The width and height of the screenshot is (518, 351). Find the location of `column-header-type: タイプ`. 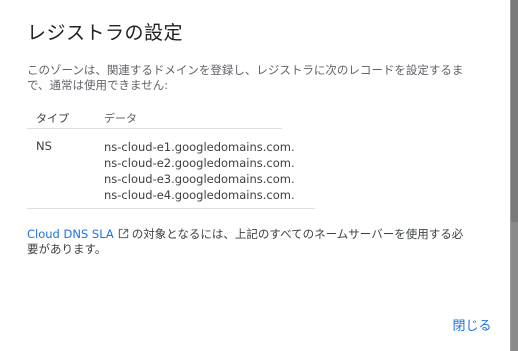

column-header-type: タイプ is located at coordinates (52, 118).